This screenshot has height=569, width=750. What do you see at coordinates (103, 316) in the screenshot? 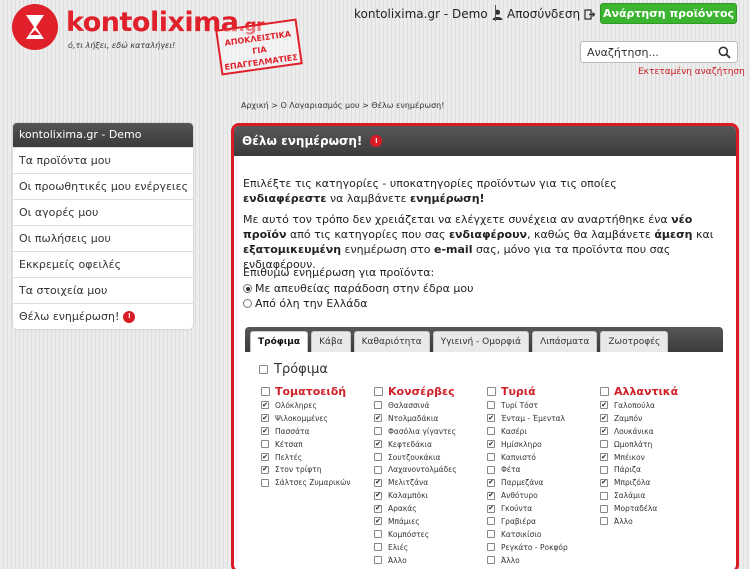
I see `sidebar-item-notifications: Θέλω ενημέρωση!!` at bounding box center [103, 316].